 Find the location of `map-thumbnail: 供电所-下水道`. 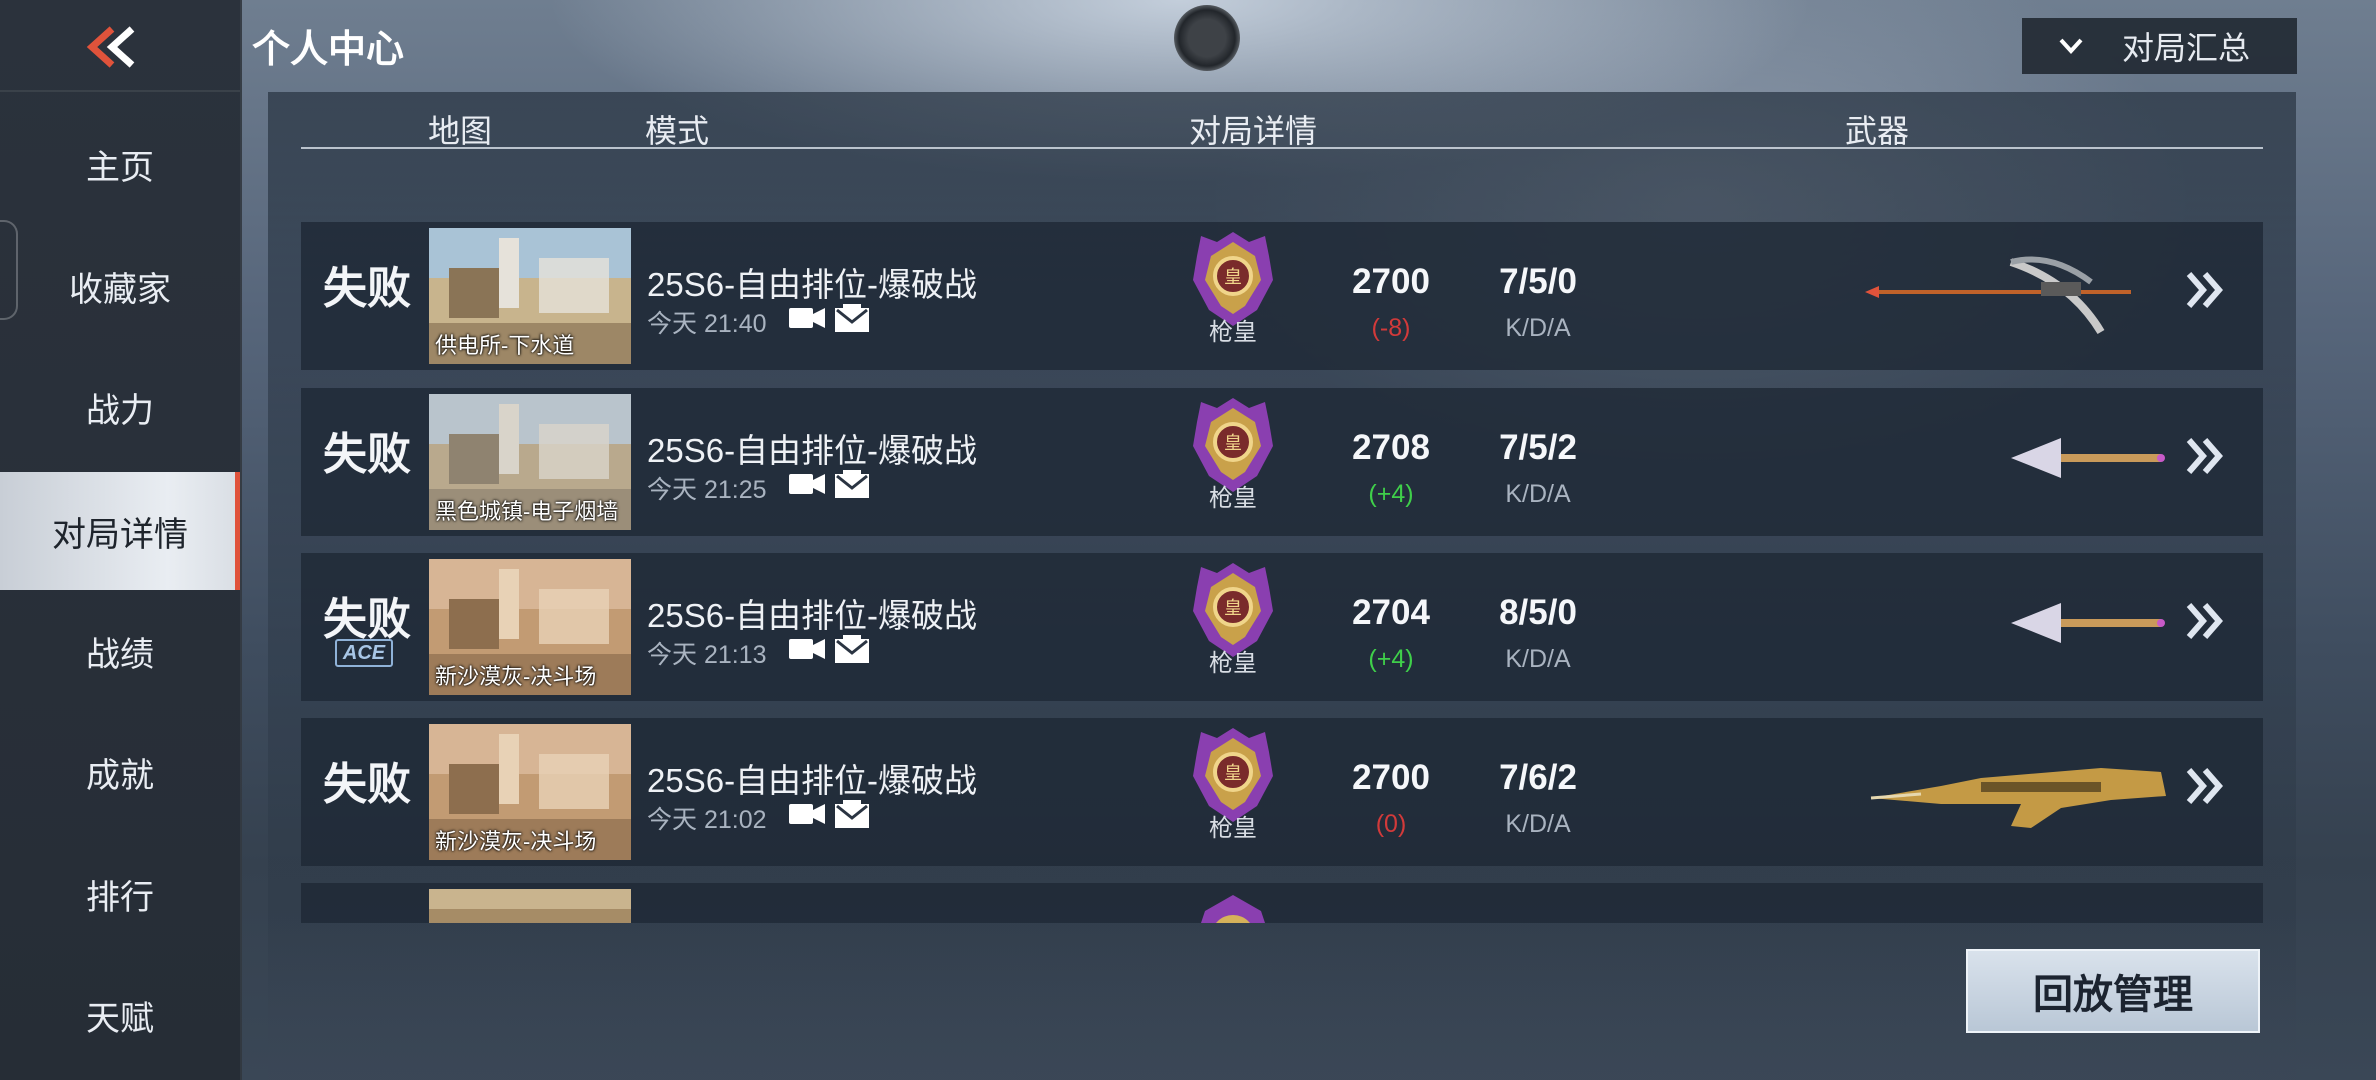

map-thumbnail: 供电所-下水道 is located at coordinates (530, 296).